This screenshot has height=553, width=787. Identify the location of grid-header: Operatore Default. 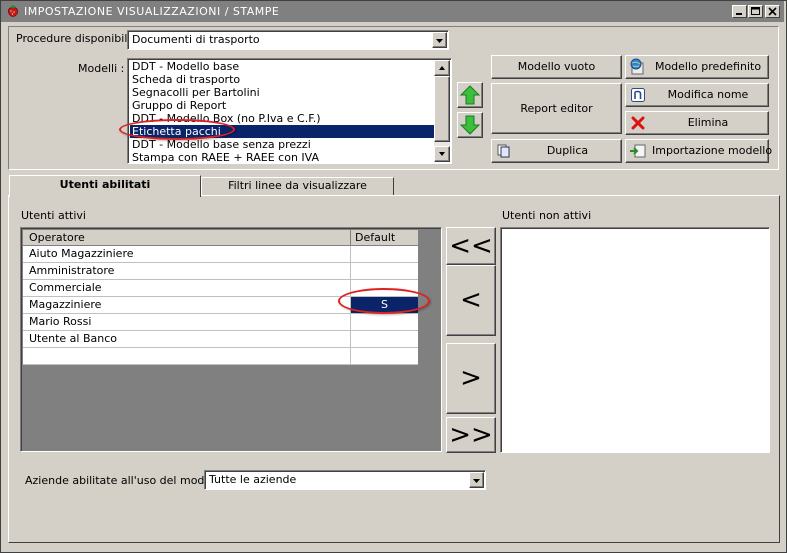
(220, 238).